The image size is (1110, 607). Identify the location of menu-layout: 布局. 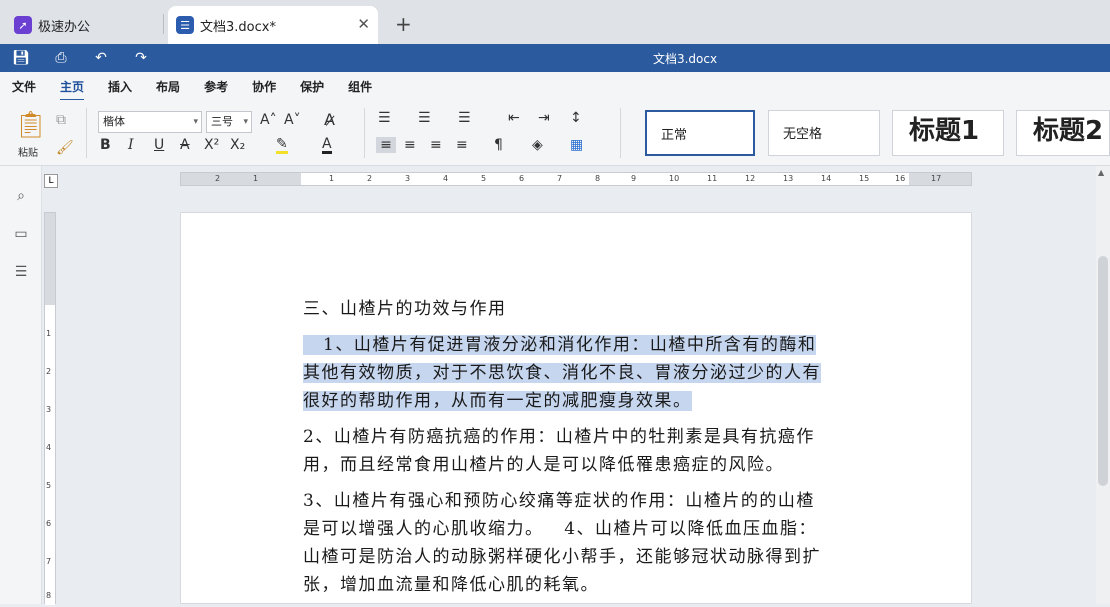
(168, 86).